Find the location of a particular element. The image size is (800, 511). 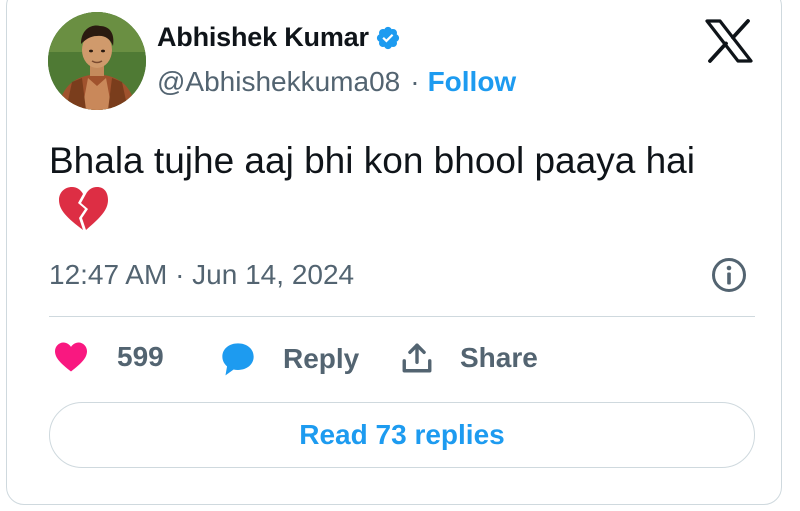

author-display-name: Abhishek Kumar is located at coordinates (263, 37).